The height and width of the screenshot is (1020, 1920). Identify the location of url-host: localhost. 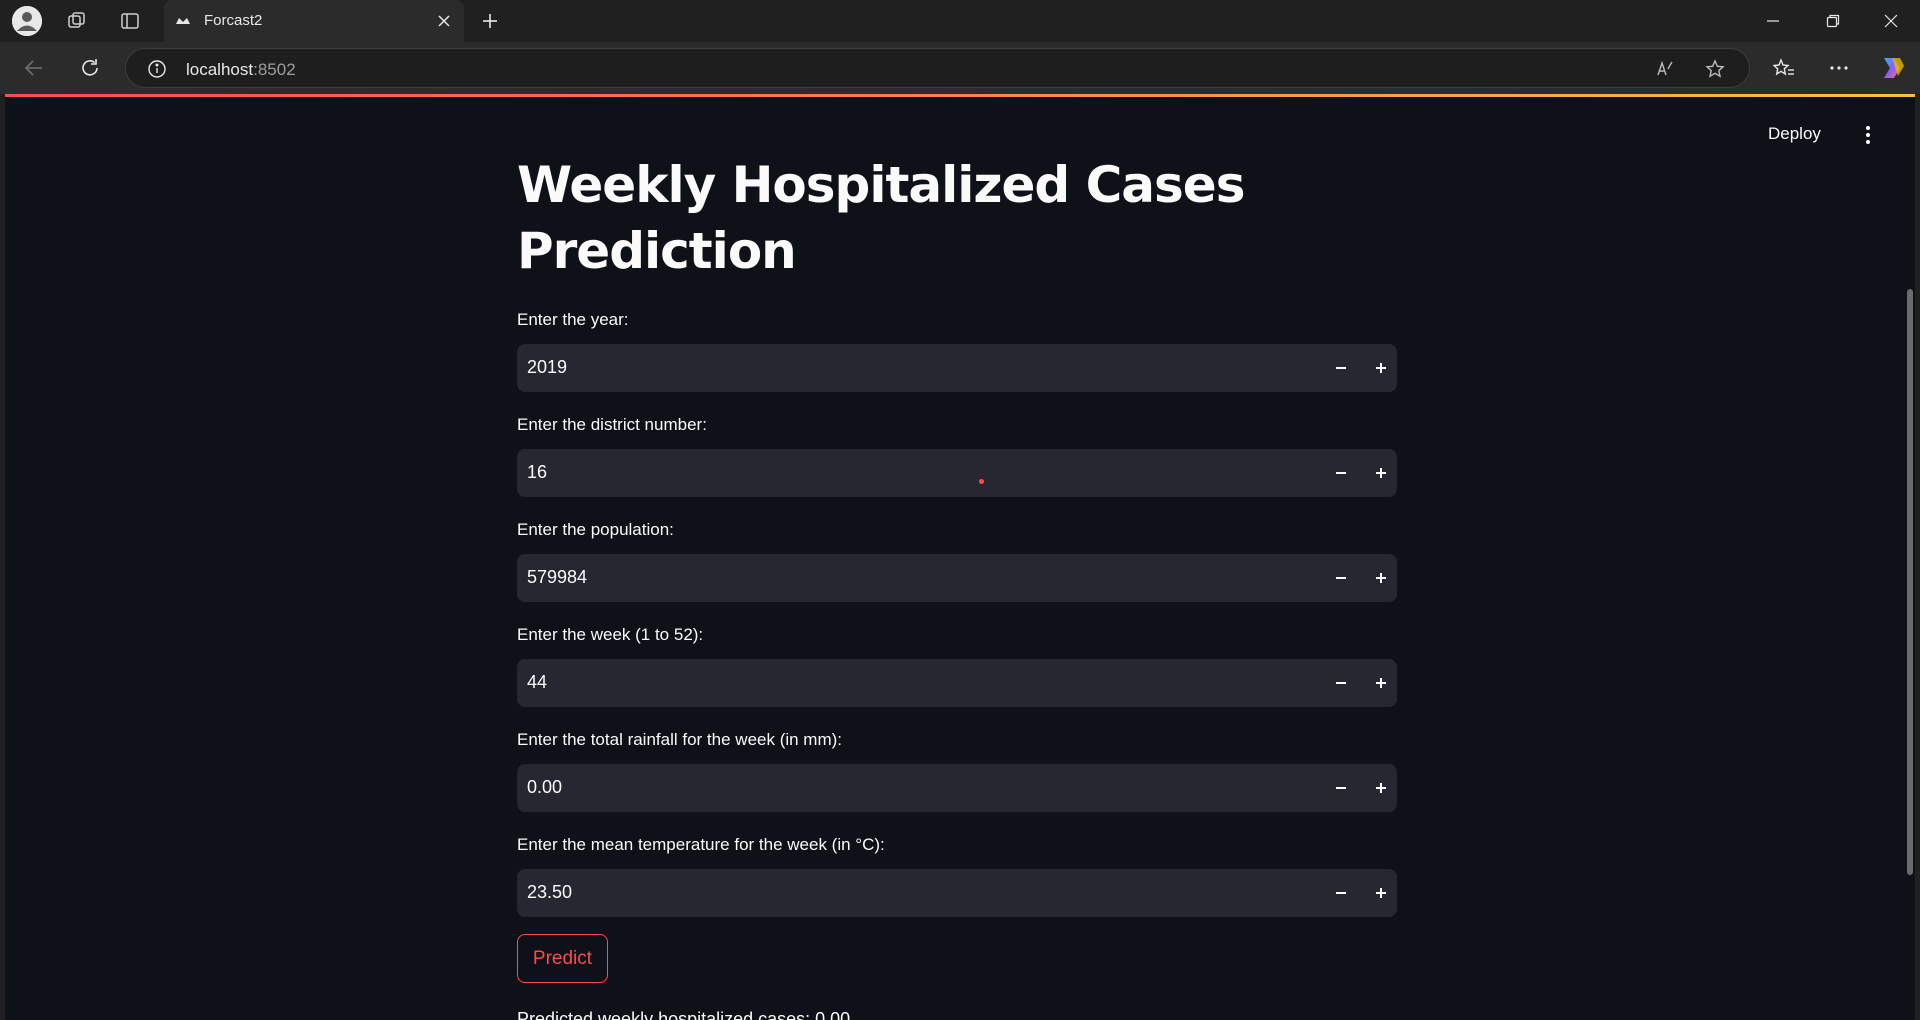
(220, 69).